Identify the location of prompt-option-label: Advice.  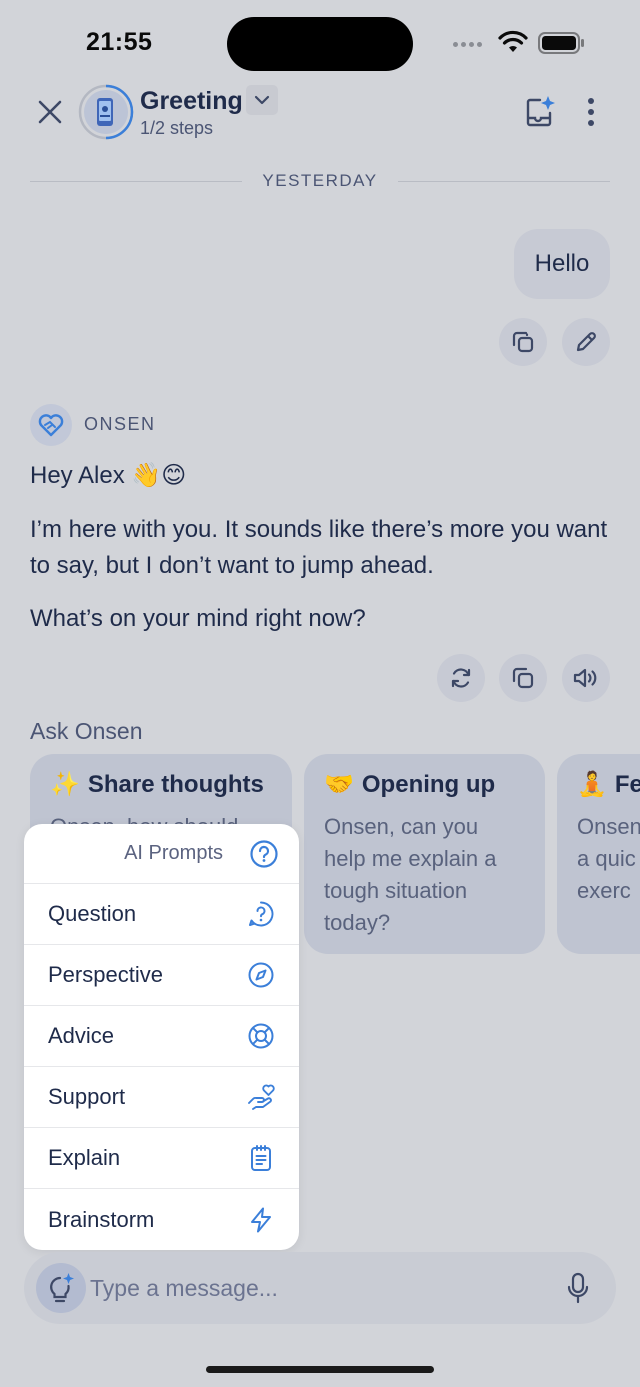
(81, 1035).